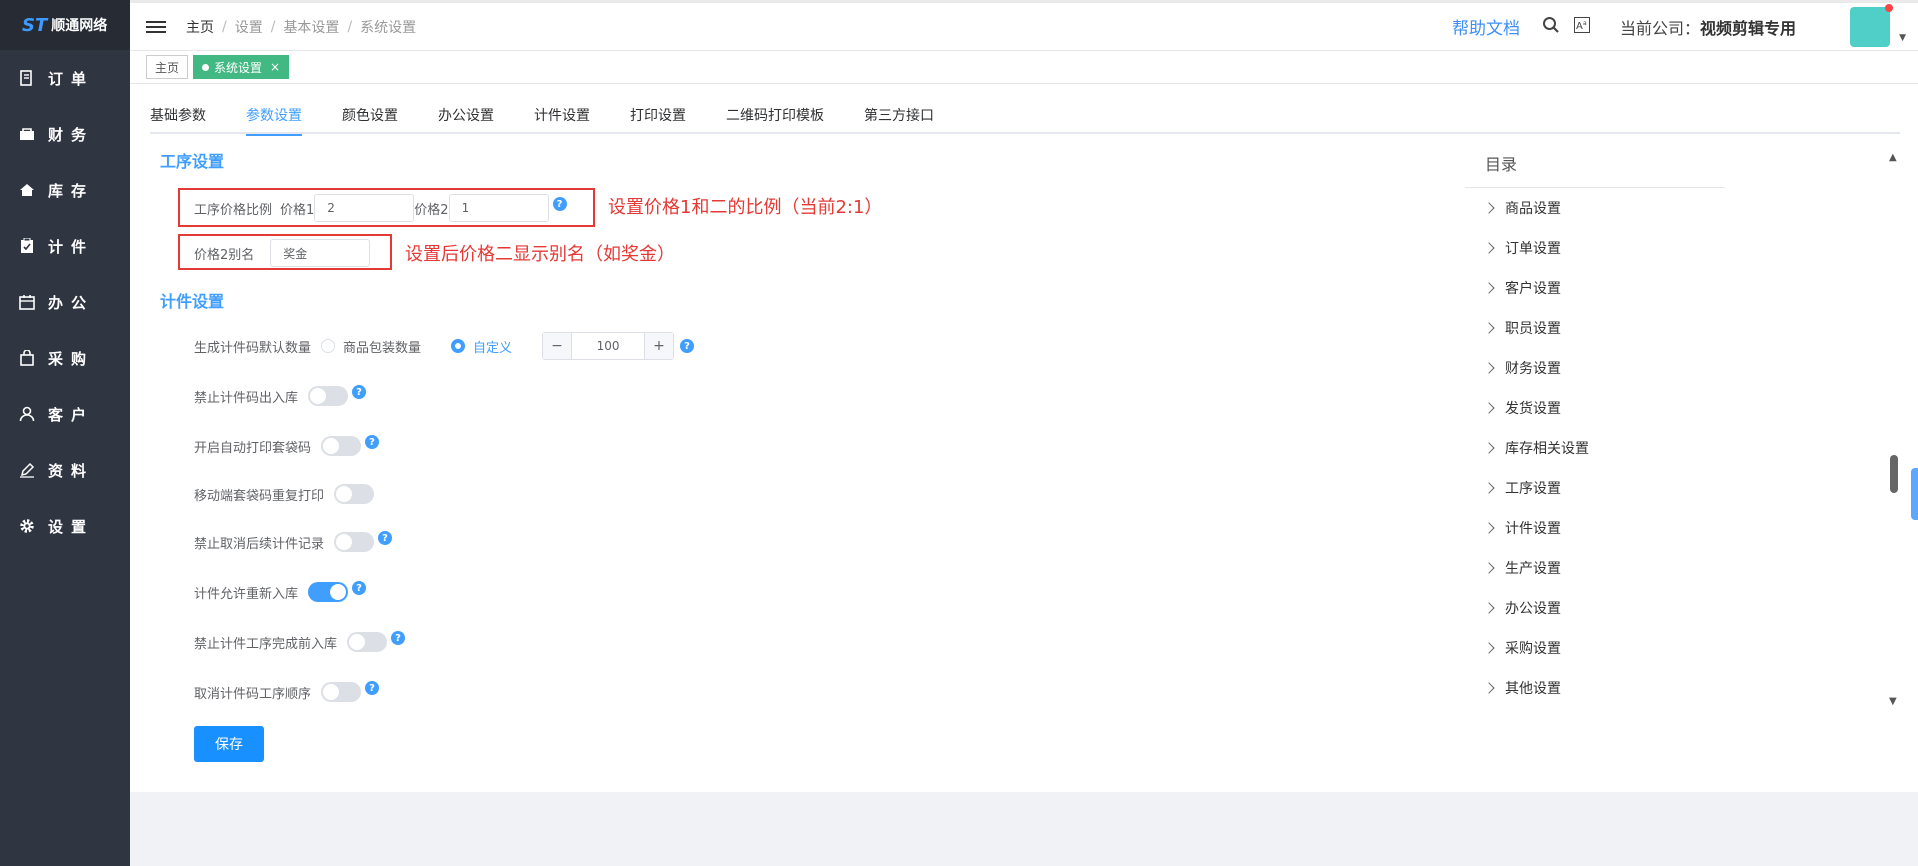 The image size is (1918, 866). I want to click on breadcrumb: 主页 / 设置 / 基本设置 / 系统设置, so click(301, 27).